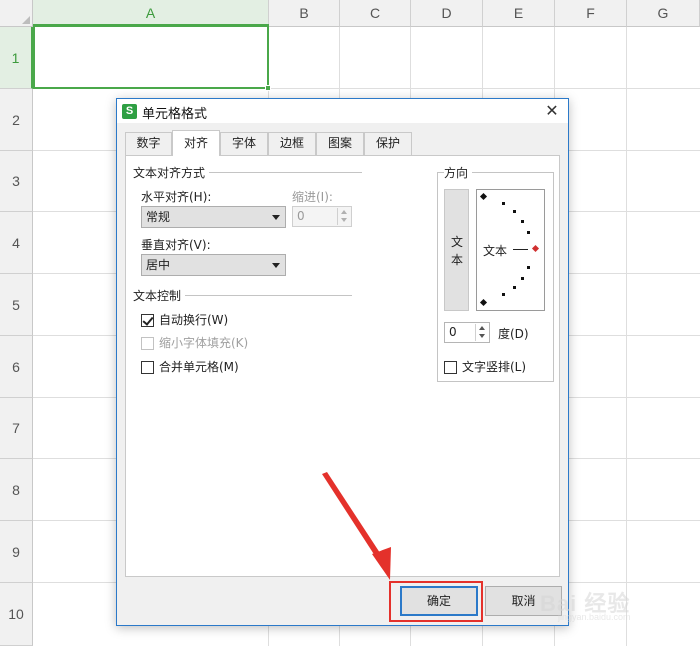 The image size is (700, 646). What do you see at coordinates (159, 295) in the screenshot?
I see `text-control-group-label: 文本控制` at bounding box center [159, 295].